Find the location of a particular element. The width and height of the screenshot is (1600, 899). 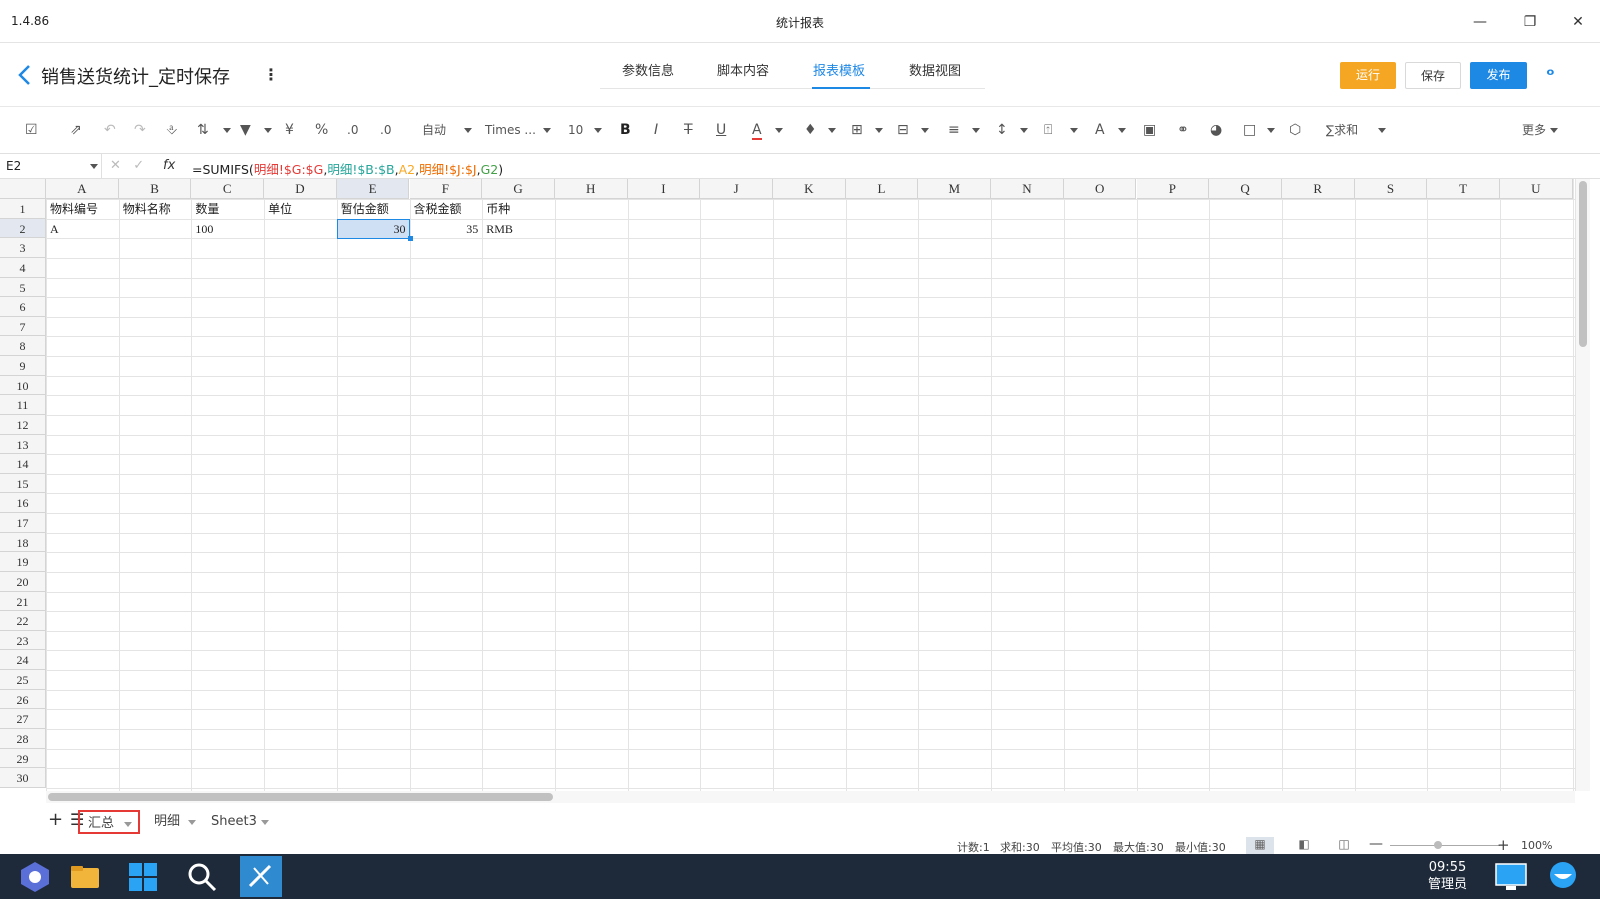

table-cell: 含税金额 is located at coordinates (446, 209).